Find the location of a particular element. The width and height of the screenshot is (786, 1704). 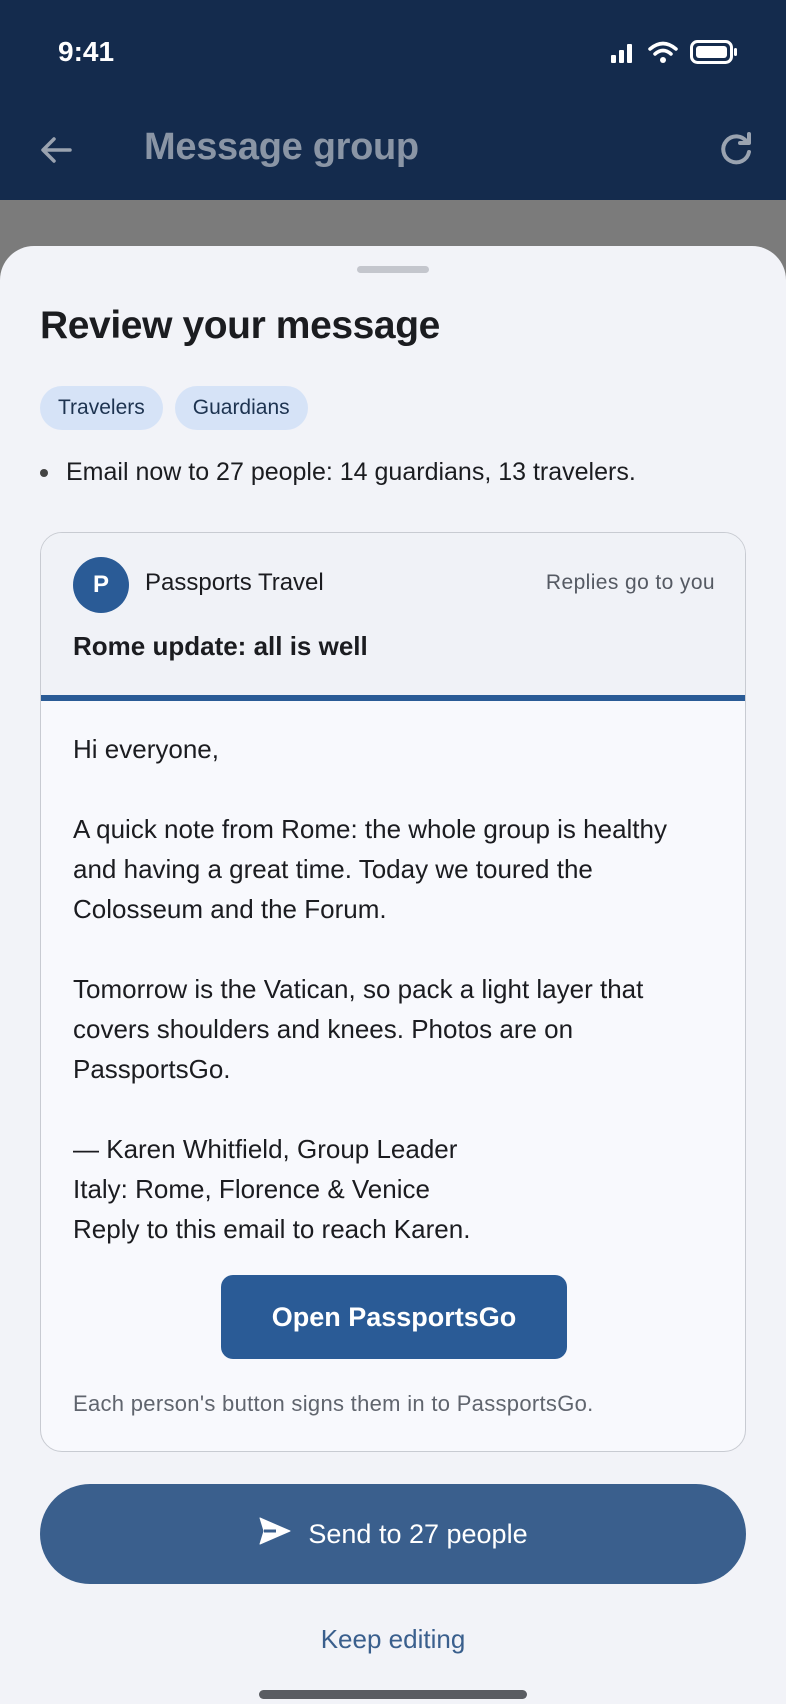

page-title: Message group is located at coordinates (281, 147).